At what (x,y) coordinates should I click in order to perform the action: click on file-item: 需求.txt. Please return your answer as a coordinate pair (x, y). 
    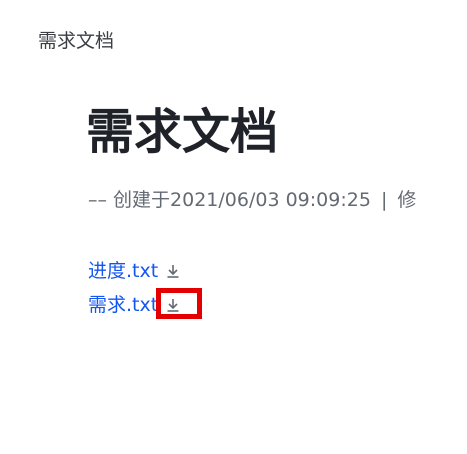
    Looking at the image, I should click on (136, 305).